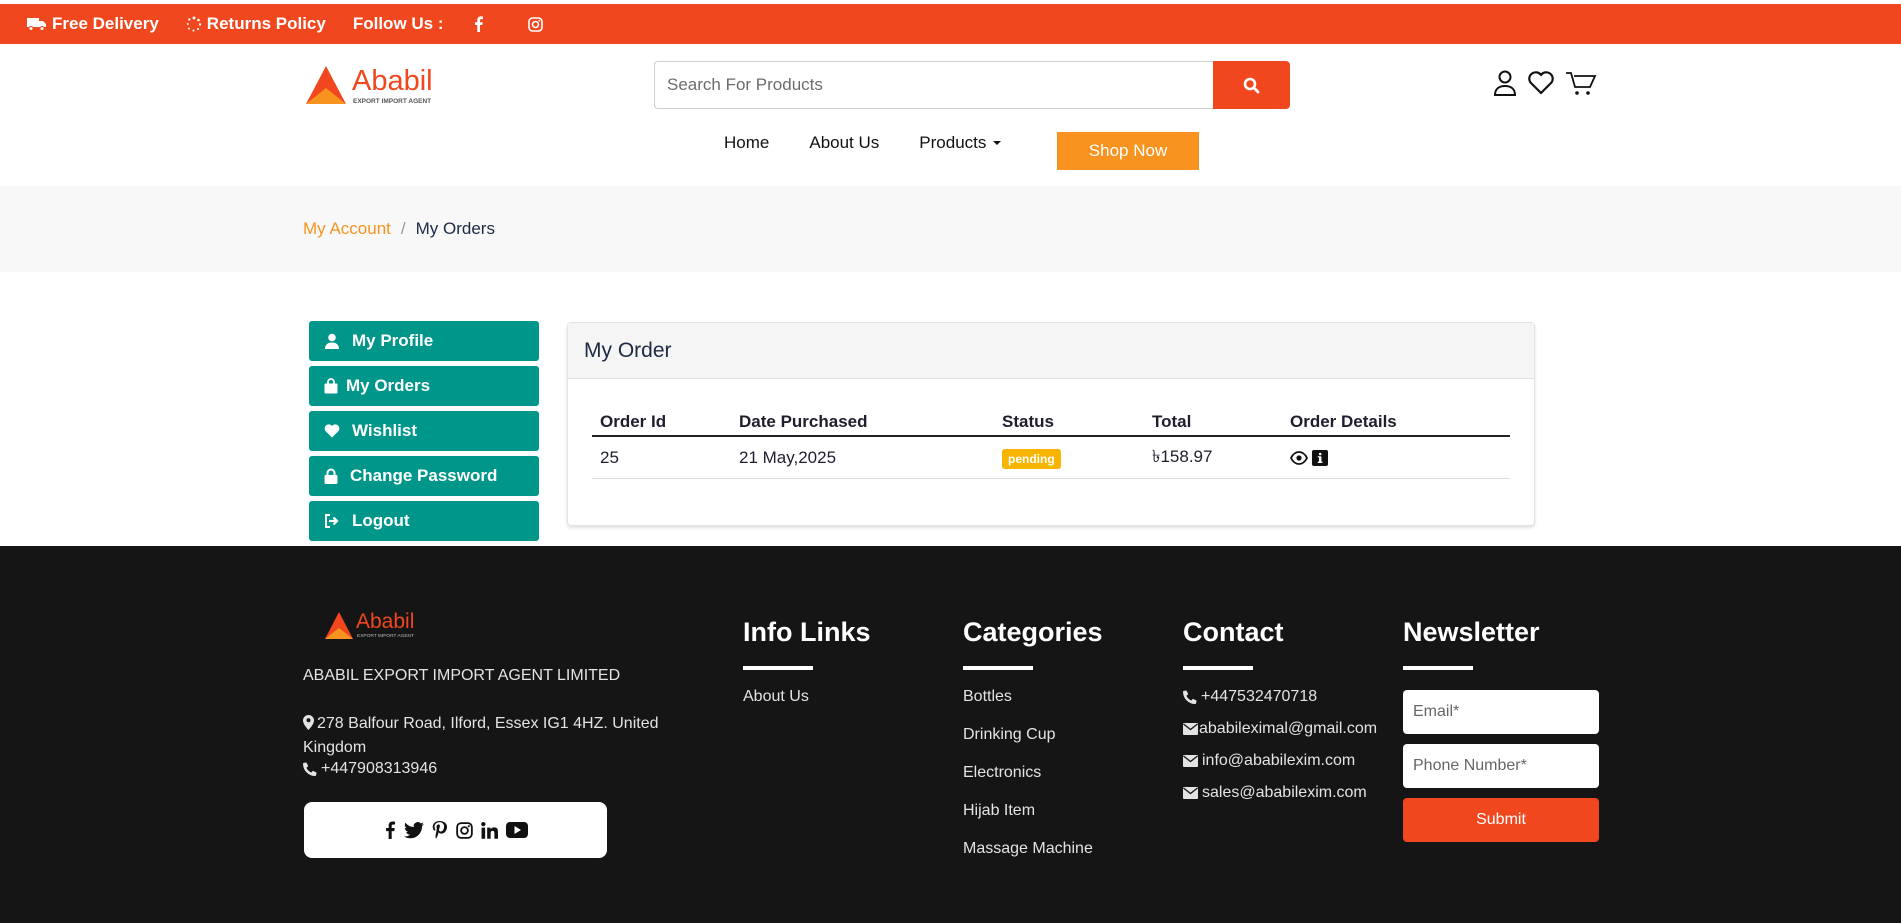  Describe the element at coordinates (1033, 735) in the screenshot. I see `footer-category-link: Drinking Cup` at that location.